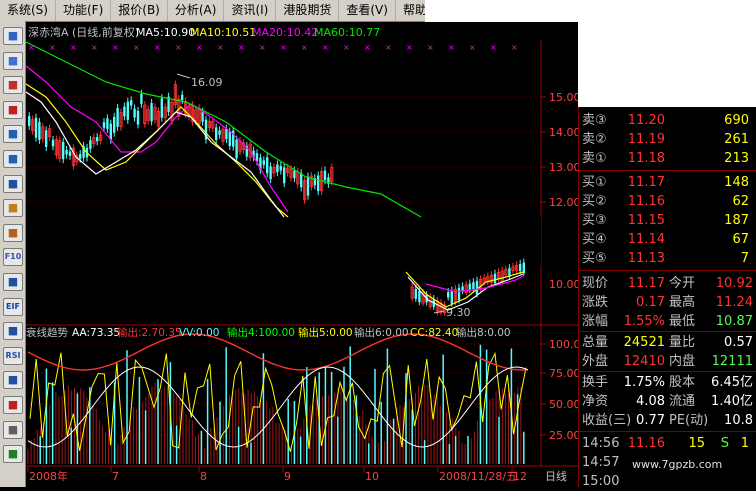 This screenshot has width=756, height=491. What do you see at coordinates (556, 476) in the screenshot?
I see `period-label: 日线` at bounding box center [556, 476].